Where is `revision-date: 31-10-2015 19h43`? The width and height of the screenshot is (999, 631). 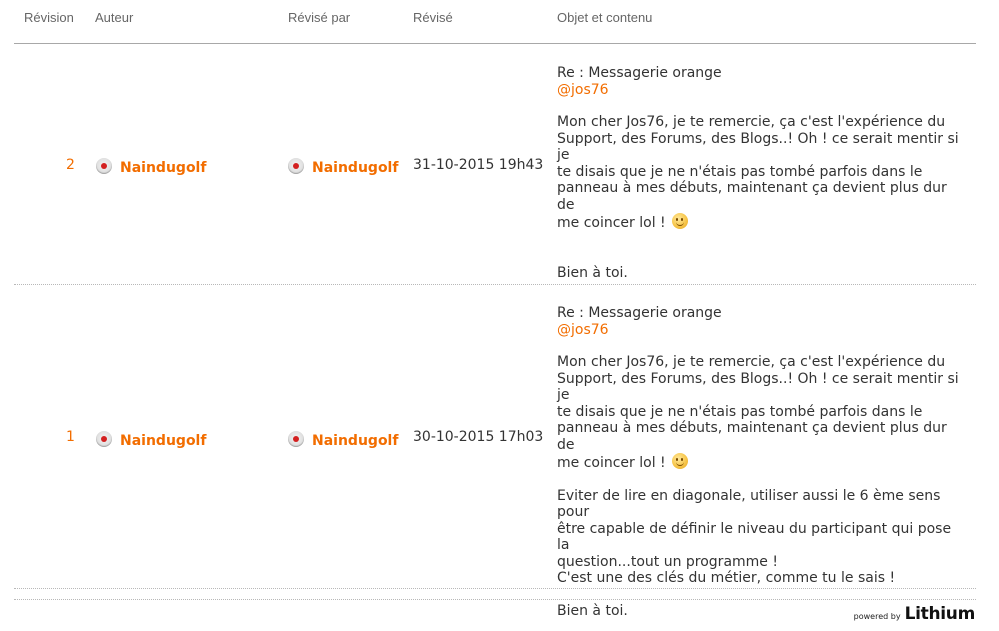 revision-date: 31-10-2015 19h43 is located at coordinates (478, 165).